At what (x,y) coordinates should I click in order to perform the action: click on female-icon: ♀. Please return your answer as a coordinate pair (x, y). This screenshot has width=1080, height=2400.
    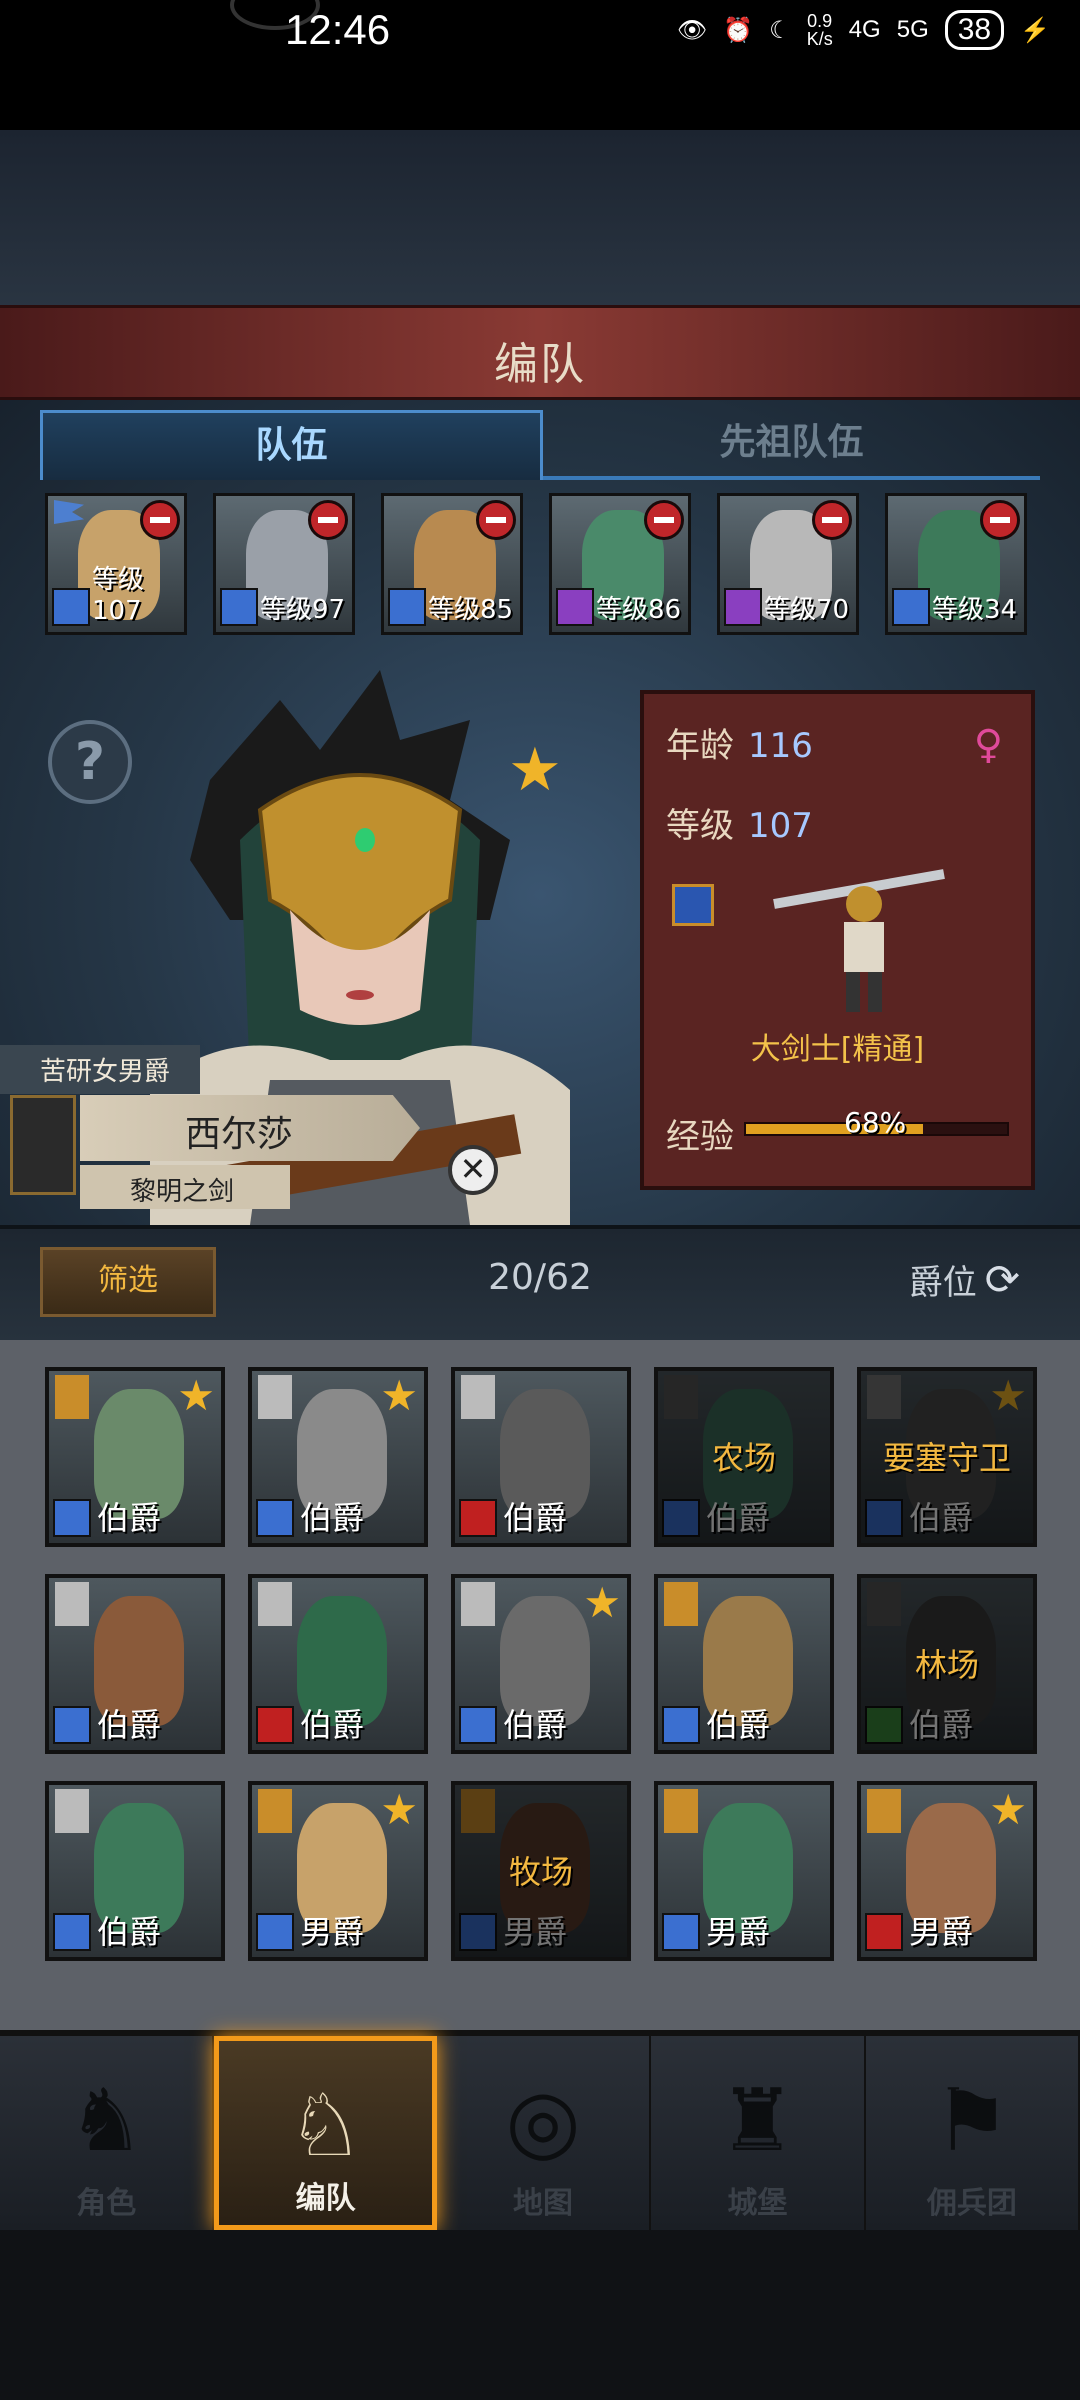
    Looking at the image, I should click on (988, 745).